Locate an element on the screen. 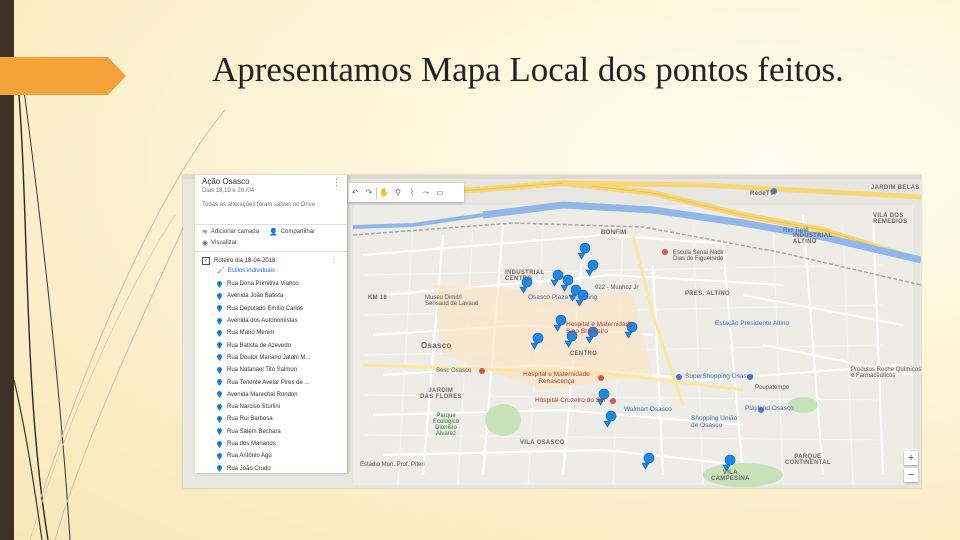 This screenshot has height=540, width=960. add-layer-button: ≋ Adicionar camada is located at coordinates (230, 232).